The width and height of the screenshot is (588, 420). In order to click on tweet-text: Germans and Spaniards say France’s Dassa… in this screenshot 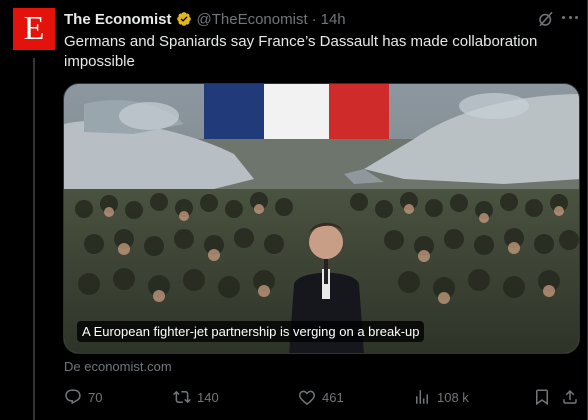, I will do `click(301, 51)`.